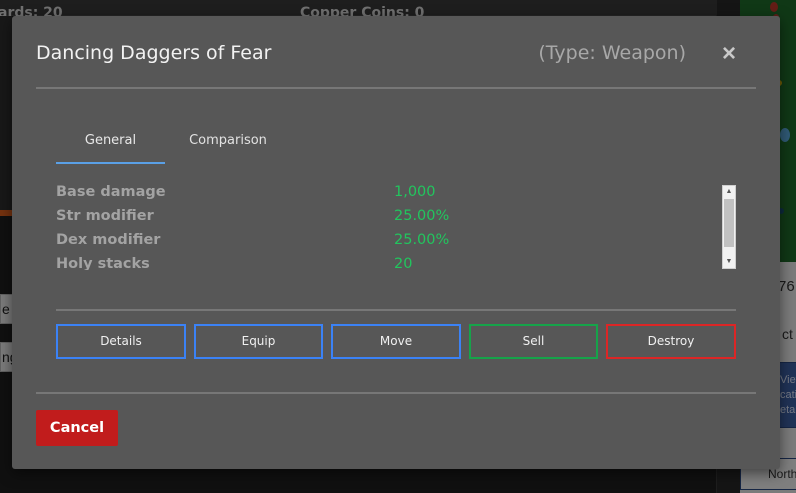  What do you see at coordinates (258, 341) in the screenshot?
I see `equip-button: Equip` at bounding box center [258, 341].